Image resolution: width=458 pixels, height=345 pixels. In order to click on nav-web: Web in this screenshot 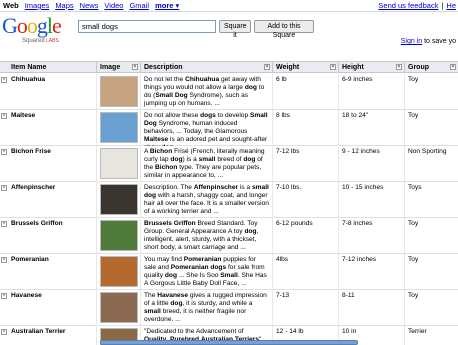, I will do `click(11, 5)`.